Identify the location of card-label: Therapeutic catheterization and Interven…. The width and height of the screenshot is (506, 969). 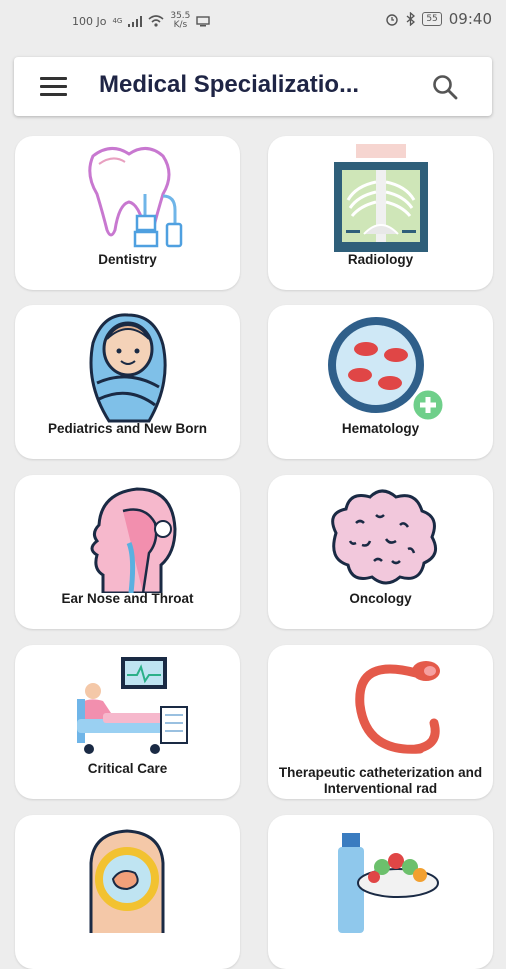
(380, 780).